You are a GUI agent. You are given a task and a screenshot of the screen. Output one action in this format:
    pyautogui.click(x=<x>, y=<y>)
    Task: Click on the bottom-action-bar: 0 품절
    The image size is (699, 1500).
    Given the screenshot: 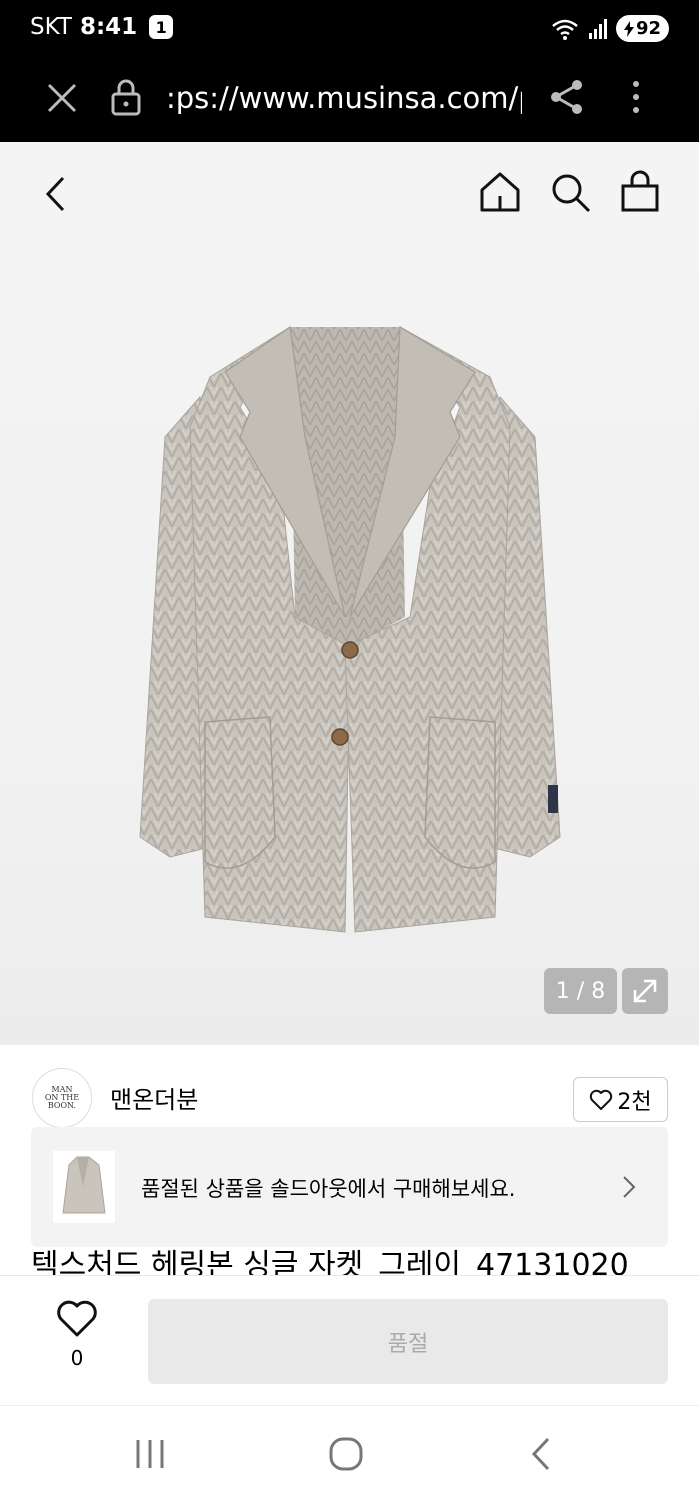 What is the action you would take?
    pyautogui.click(x=349, y=1340)
    